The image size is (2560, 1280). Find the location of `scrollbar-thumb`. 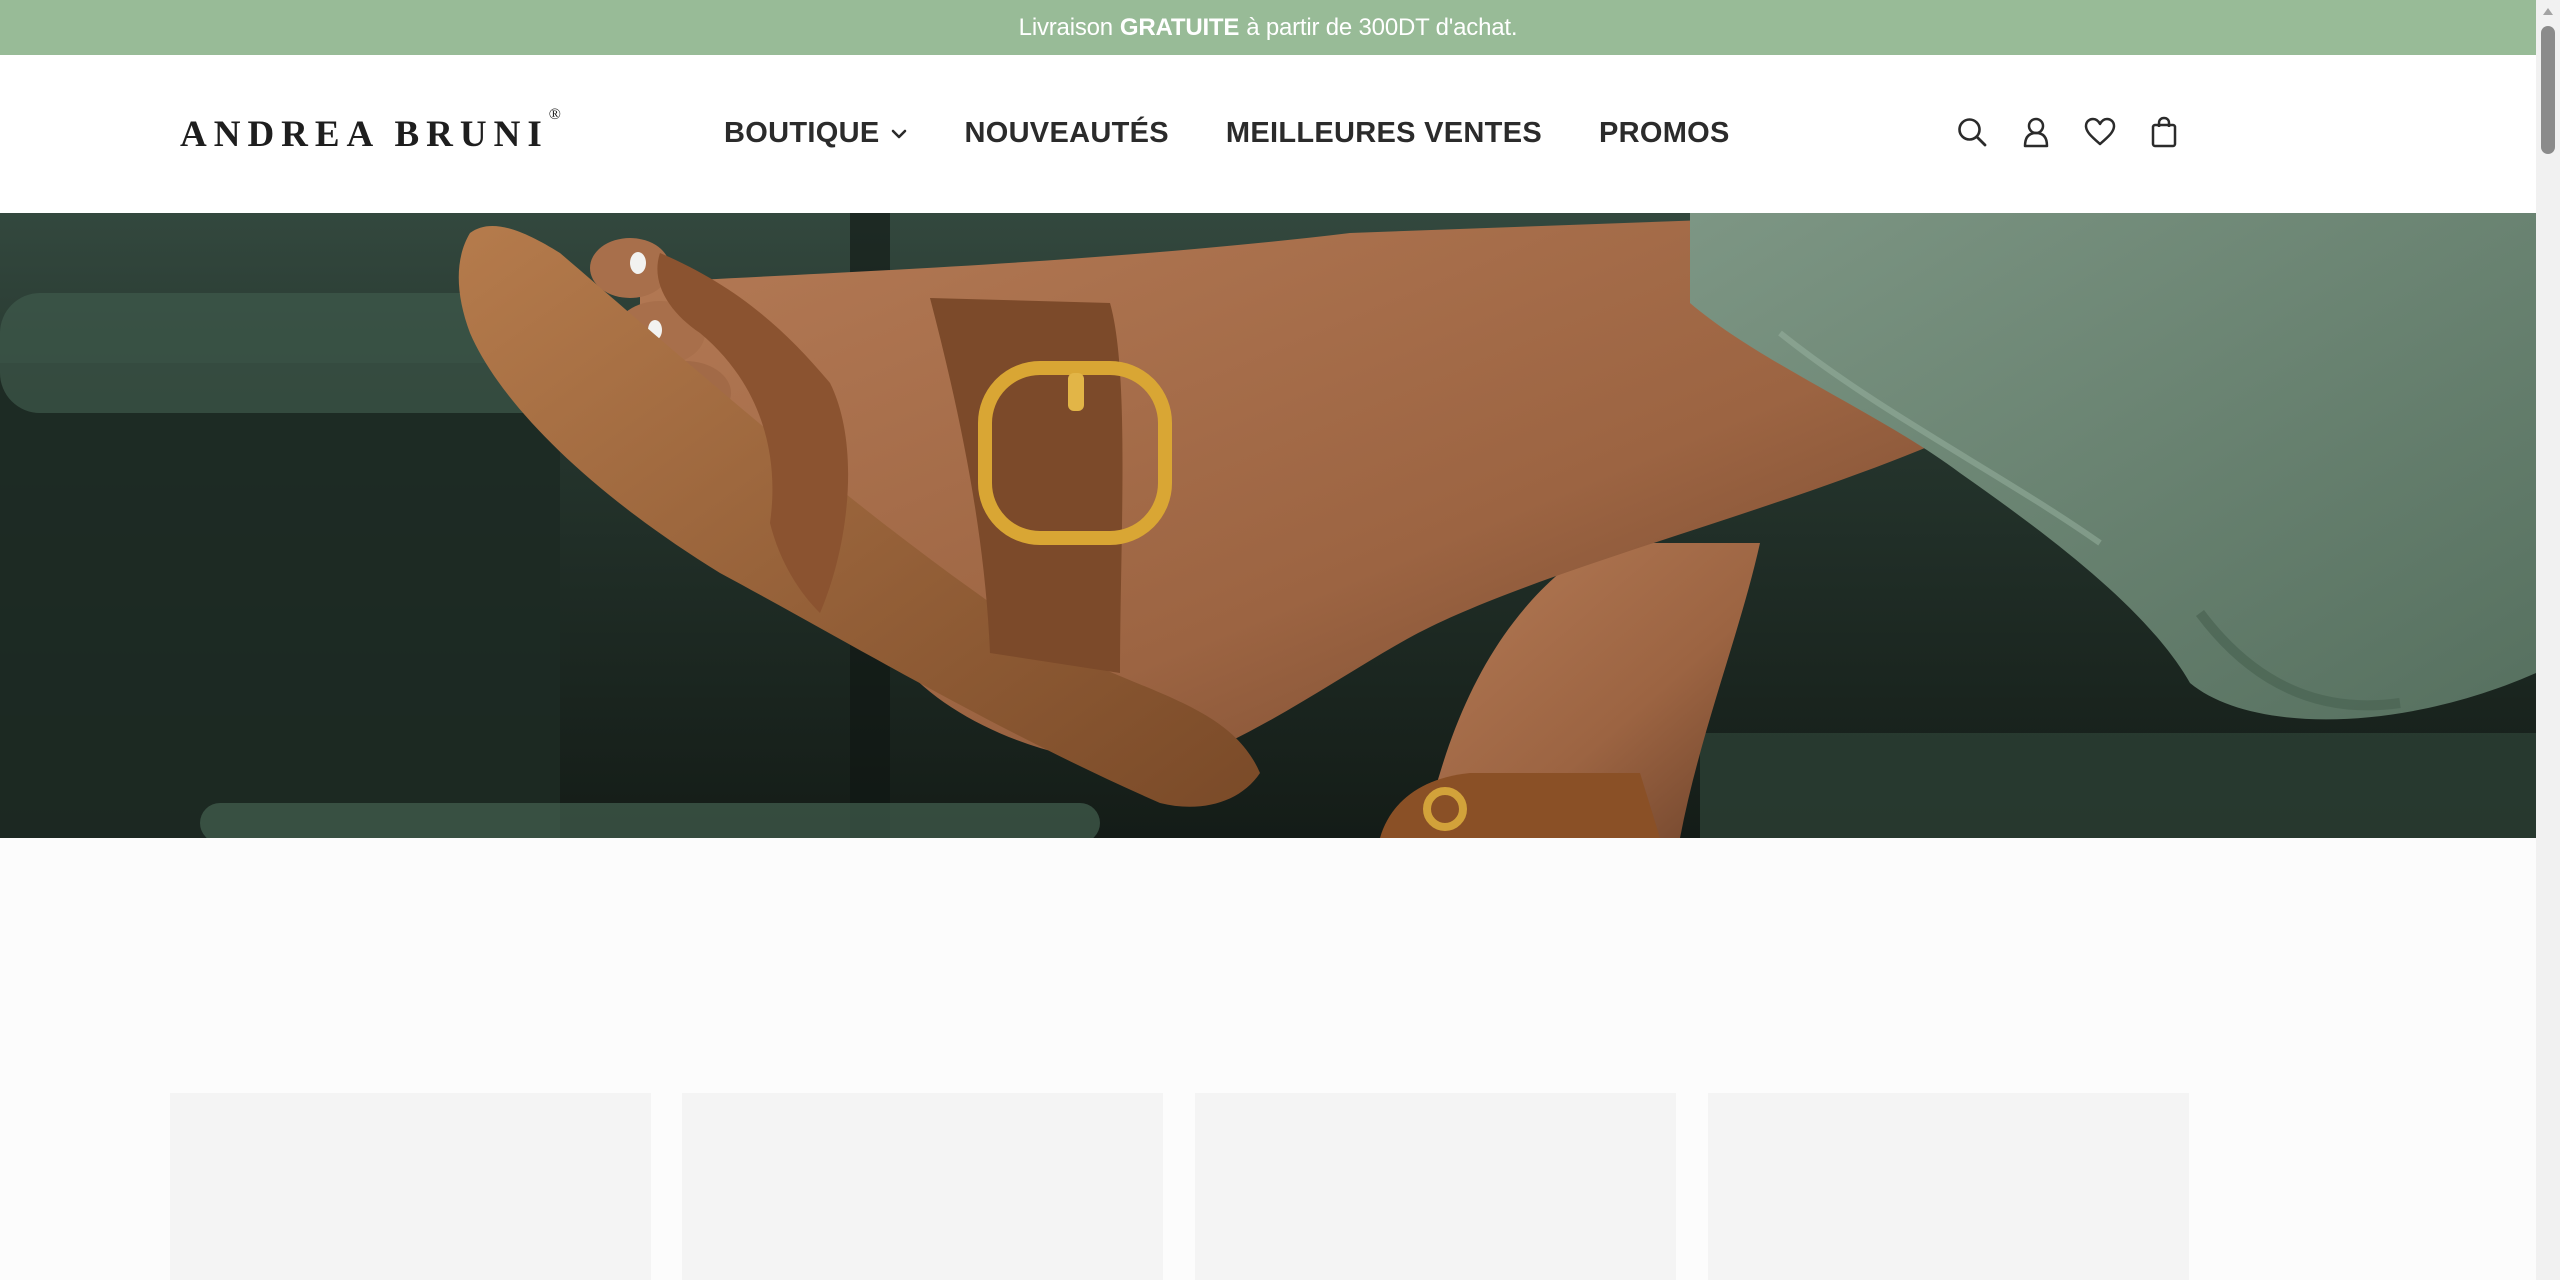

scrollbar-thumb is located at coordinates (2548, 90).